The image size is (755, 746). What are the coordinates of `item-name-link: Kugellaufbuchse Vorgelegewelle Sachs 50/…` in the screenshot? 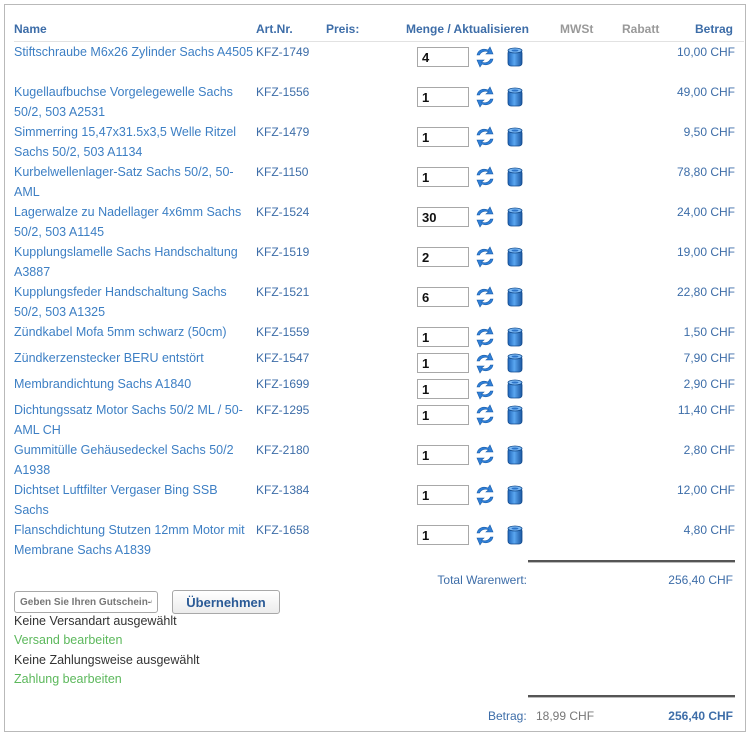 It's located at (134, 102).